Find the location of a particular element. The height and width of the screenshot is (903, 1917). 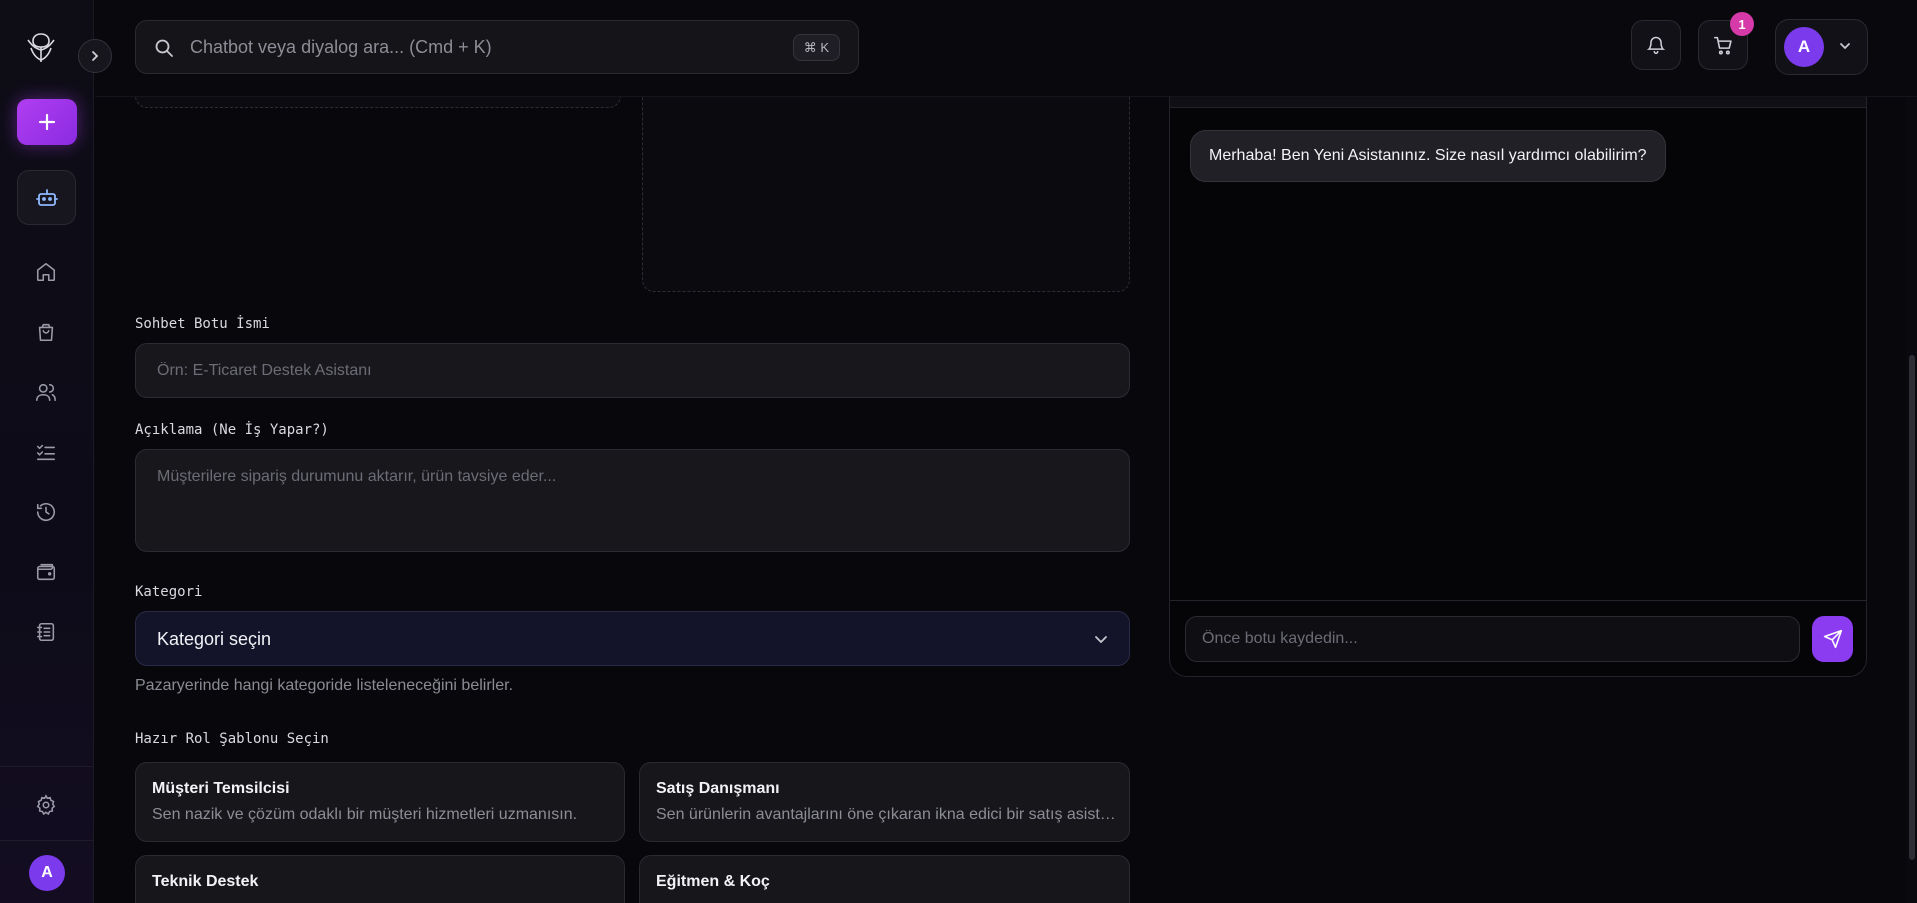

role-title: Müşteri Temsilcisi is located at coordinates (221, 788).